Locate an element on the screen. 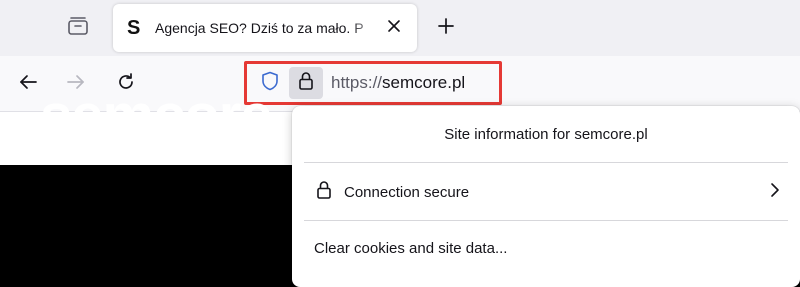 The height and width of the screenshot is (287, 800). chevron-right-icon is located at coordinates (775, 192).